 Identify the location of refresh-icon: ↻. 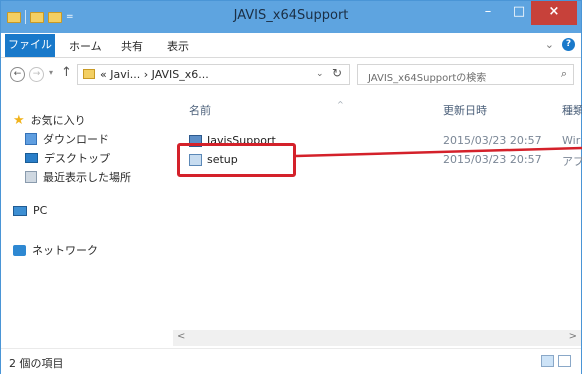
(337, 73).